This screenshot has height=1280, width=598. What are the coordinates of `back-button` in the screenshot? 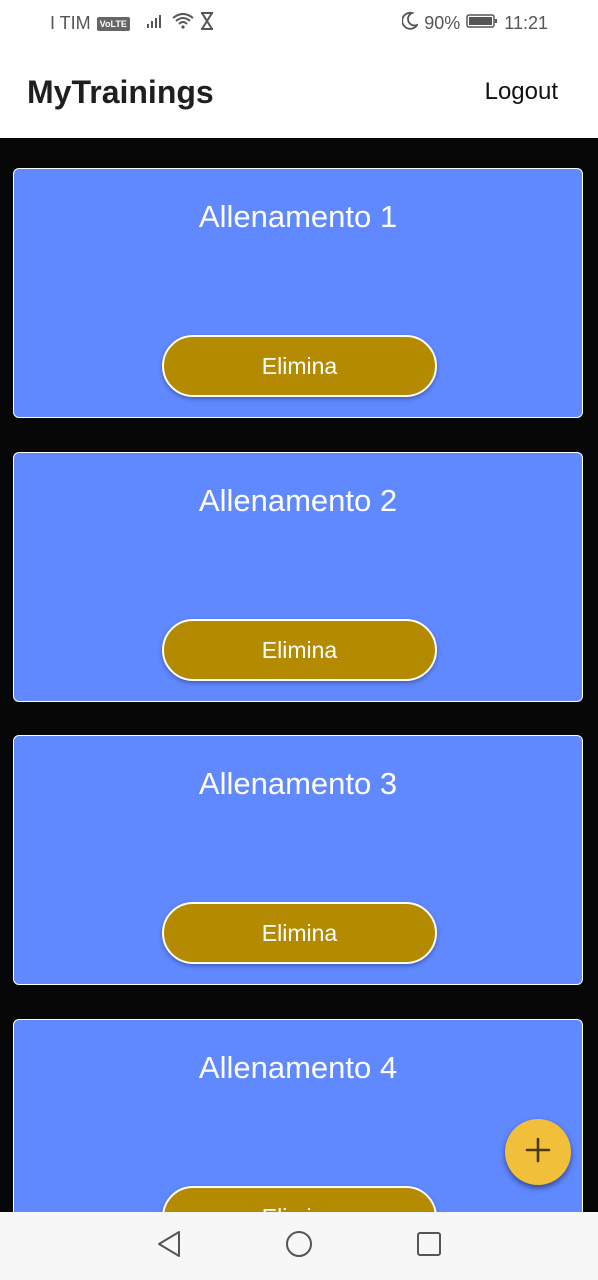 It's located at (169, 1246).